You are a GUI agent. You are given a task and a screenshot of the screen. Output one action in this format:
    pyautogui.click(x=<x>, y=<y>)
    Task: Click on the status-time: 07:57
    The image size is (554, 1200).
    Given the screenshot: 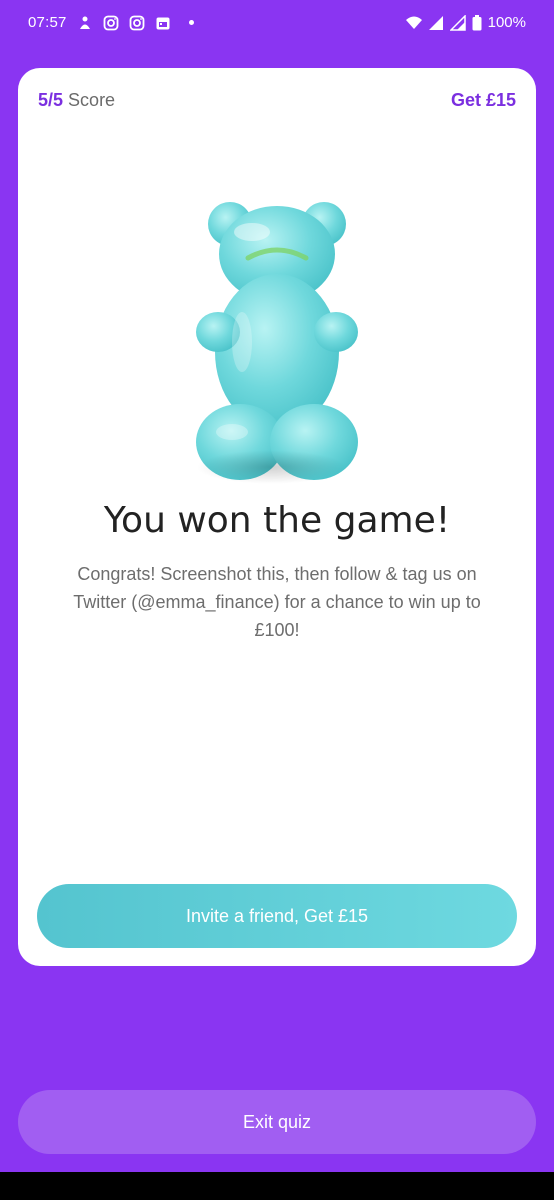 What is the action you would take?
    pyautogui.click(x=47, y=22)
    